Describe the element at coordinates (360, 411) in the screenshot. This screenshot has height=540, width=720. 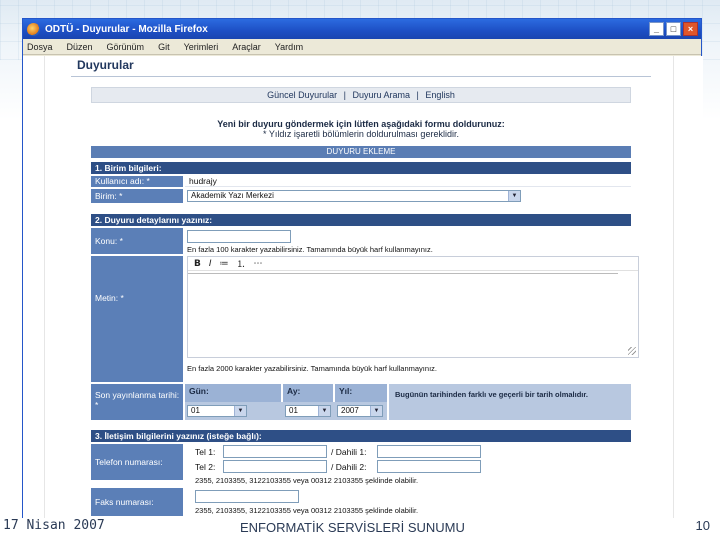
I see `year-select: 2007 ▼` at that location.